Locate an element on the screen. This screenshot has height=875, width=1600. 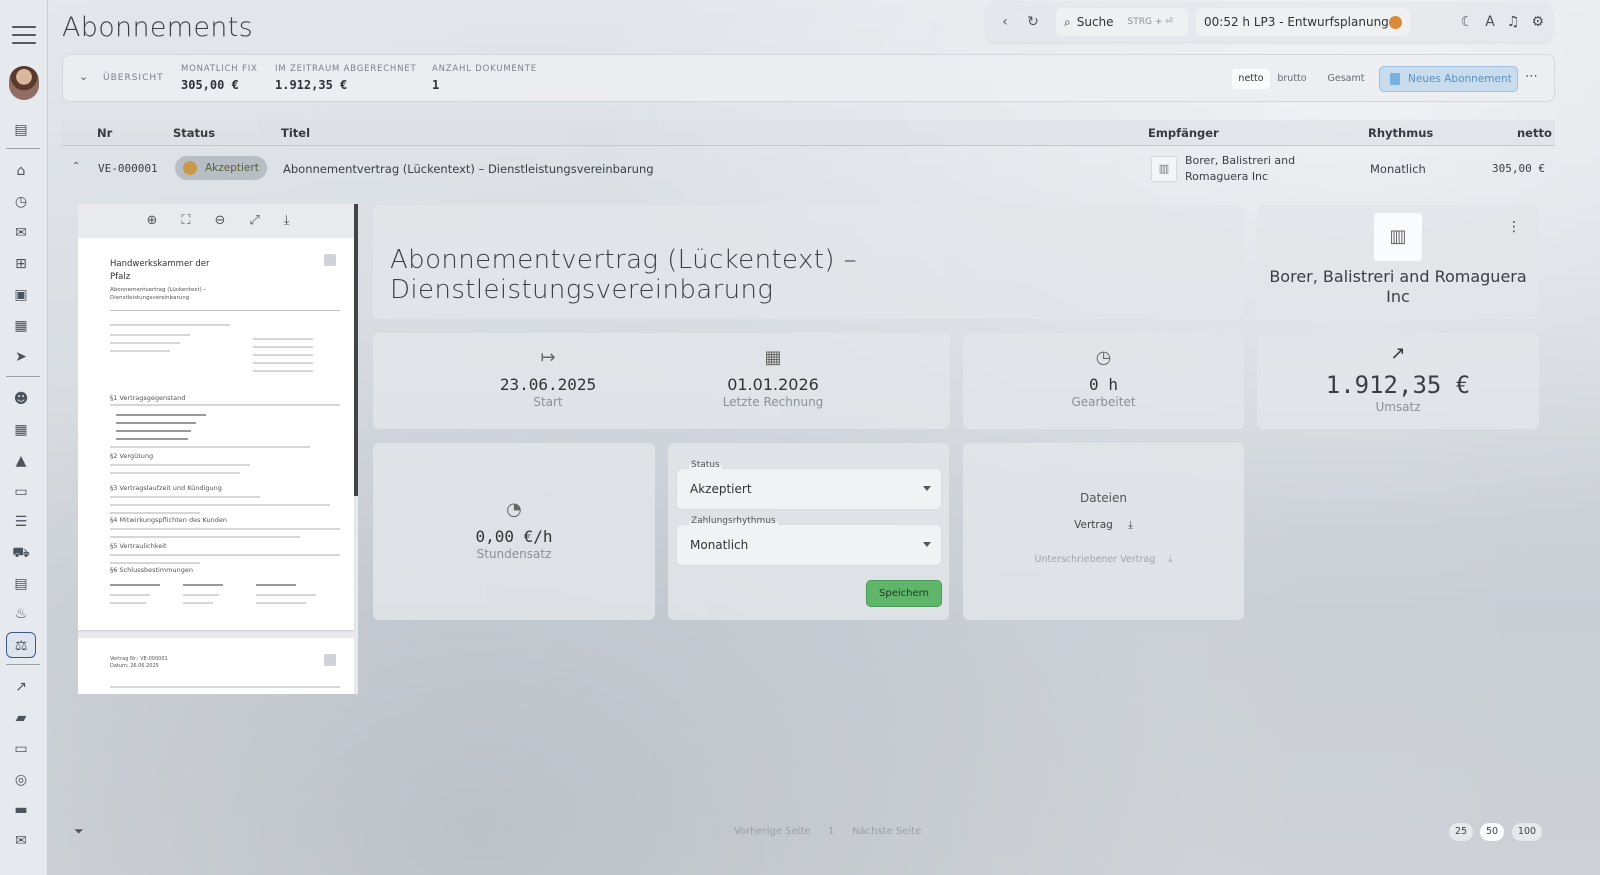
customer-card: ▥ Borer, Balistreri and Romaguera Inc ⋮ is located at coordinates (1398, 262).